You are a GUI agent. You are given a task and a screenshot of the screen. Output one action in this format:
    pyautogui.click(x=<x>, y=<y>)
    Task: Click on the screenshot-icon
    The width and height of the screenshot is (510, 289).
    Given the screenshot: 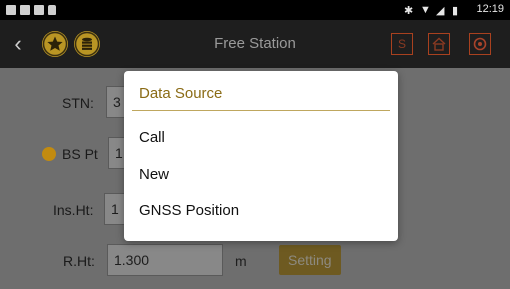 What is the action you would take?
    pyautogui.click(x=11, y=10)
    